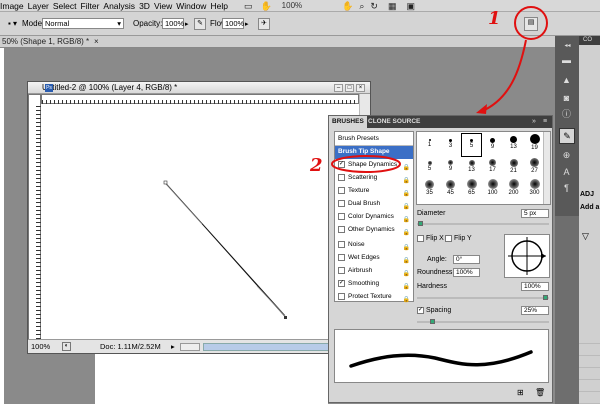 The width and height of the screenshot is (600, 404). Describe the element at coordinates (420, 223) in the screenshot. I see `diameter-slider-thumb` at that location.